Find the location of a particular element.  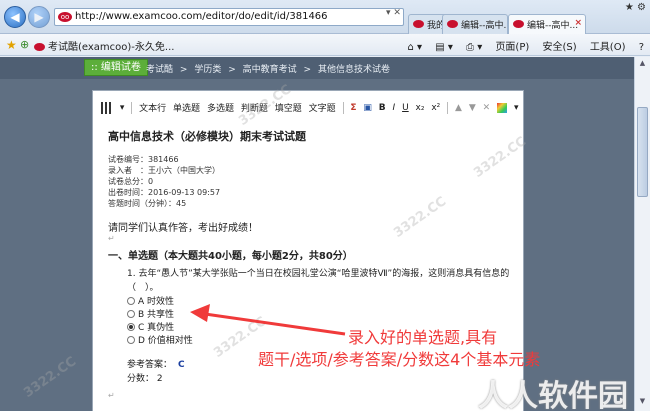

scroll-thumb is located at coordinates (642, 152).